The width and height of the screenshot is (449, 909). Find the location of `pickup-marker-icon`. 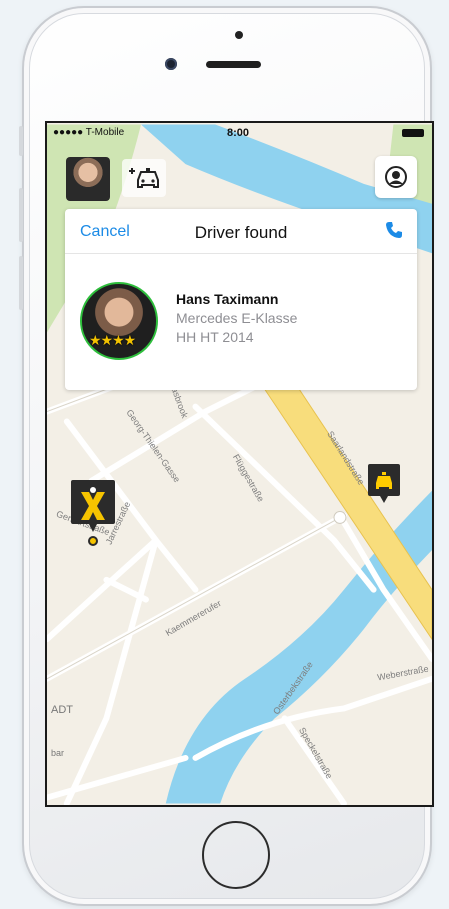

pickup-marker-icon is located at coordinates (93, 513).